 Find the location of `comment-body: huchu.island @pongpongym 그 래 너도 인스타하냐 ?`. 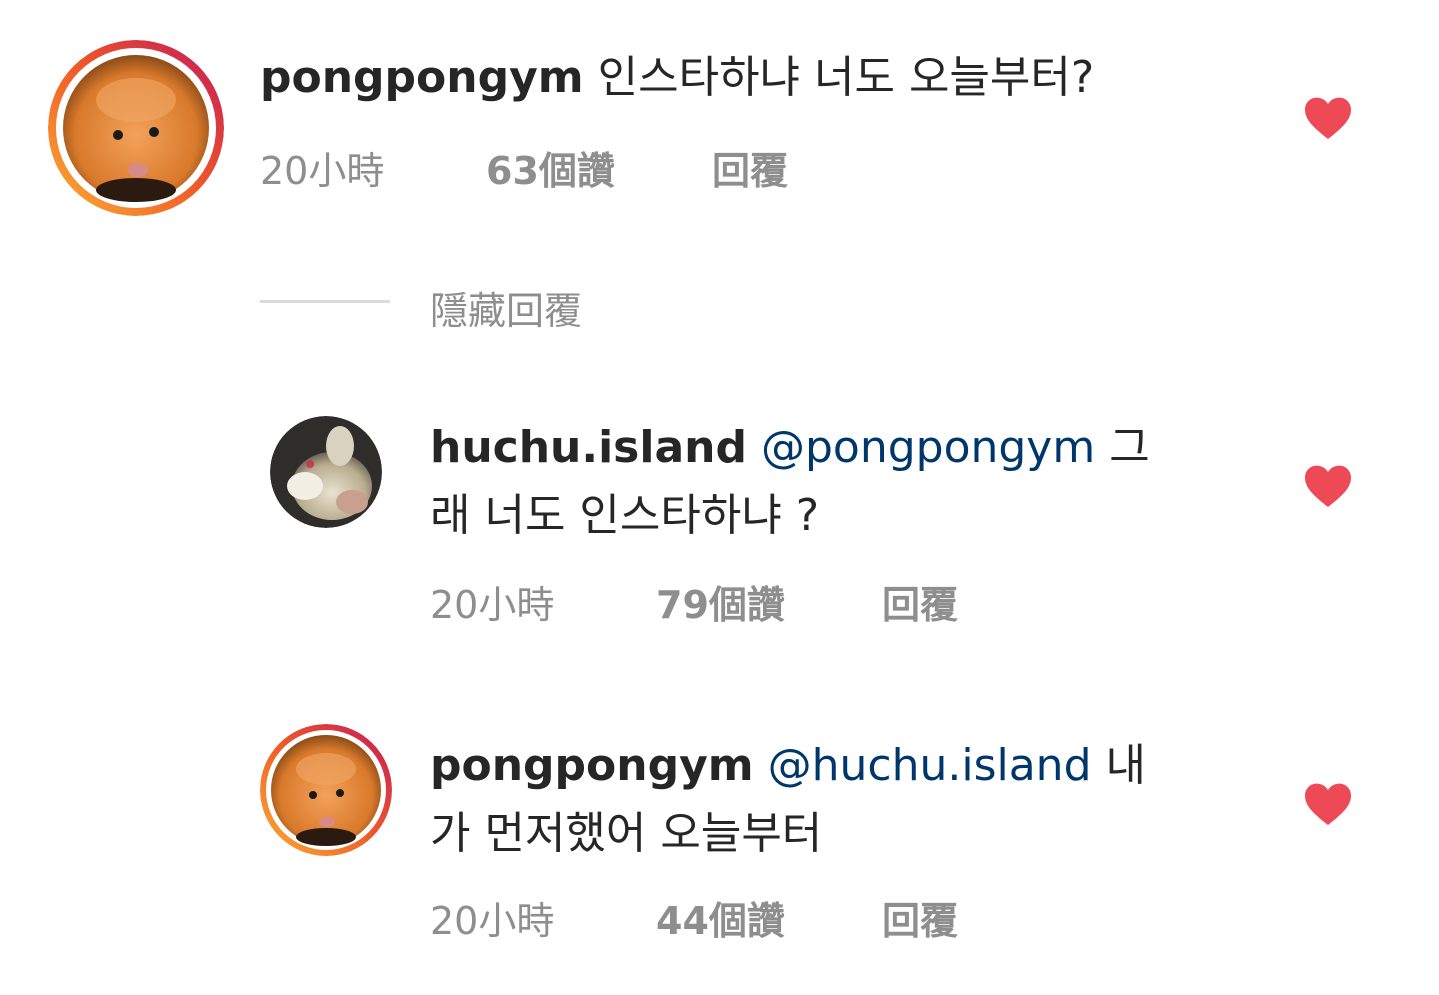

comment-body: huchu.island @pongpongym 그 래 너도 인스타하냐 ? is located at coordinates (830, 482).